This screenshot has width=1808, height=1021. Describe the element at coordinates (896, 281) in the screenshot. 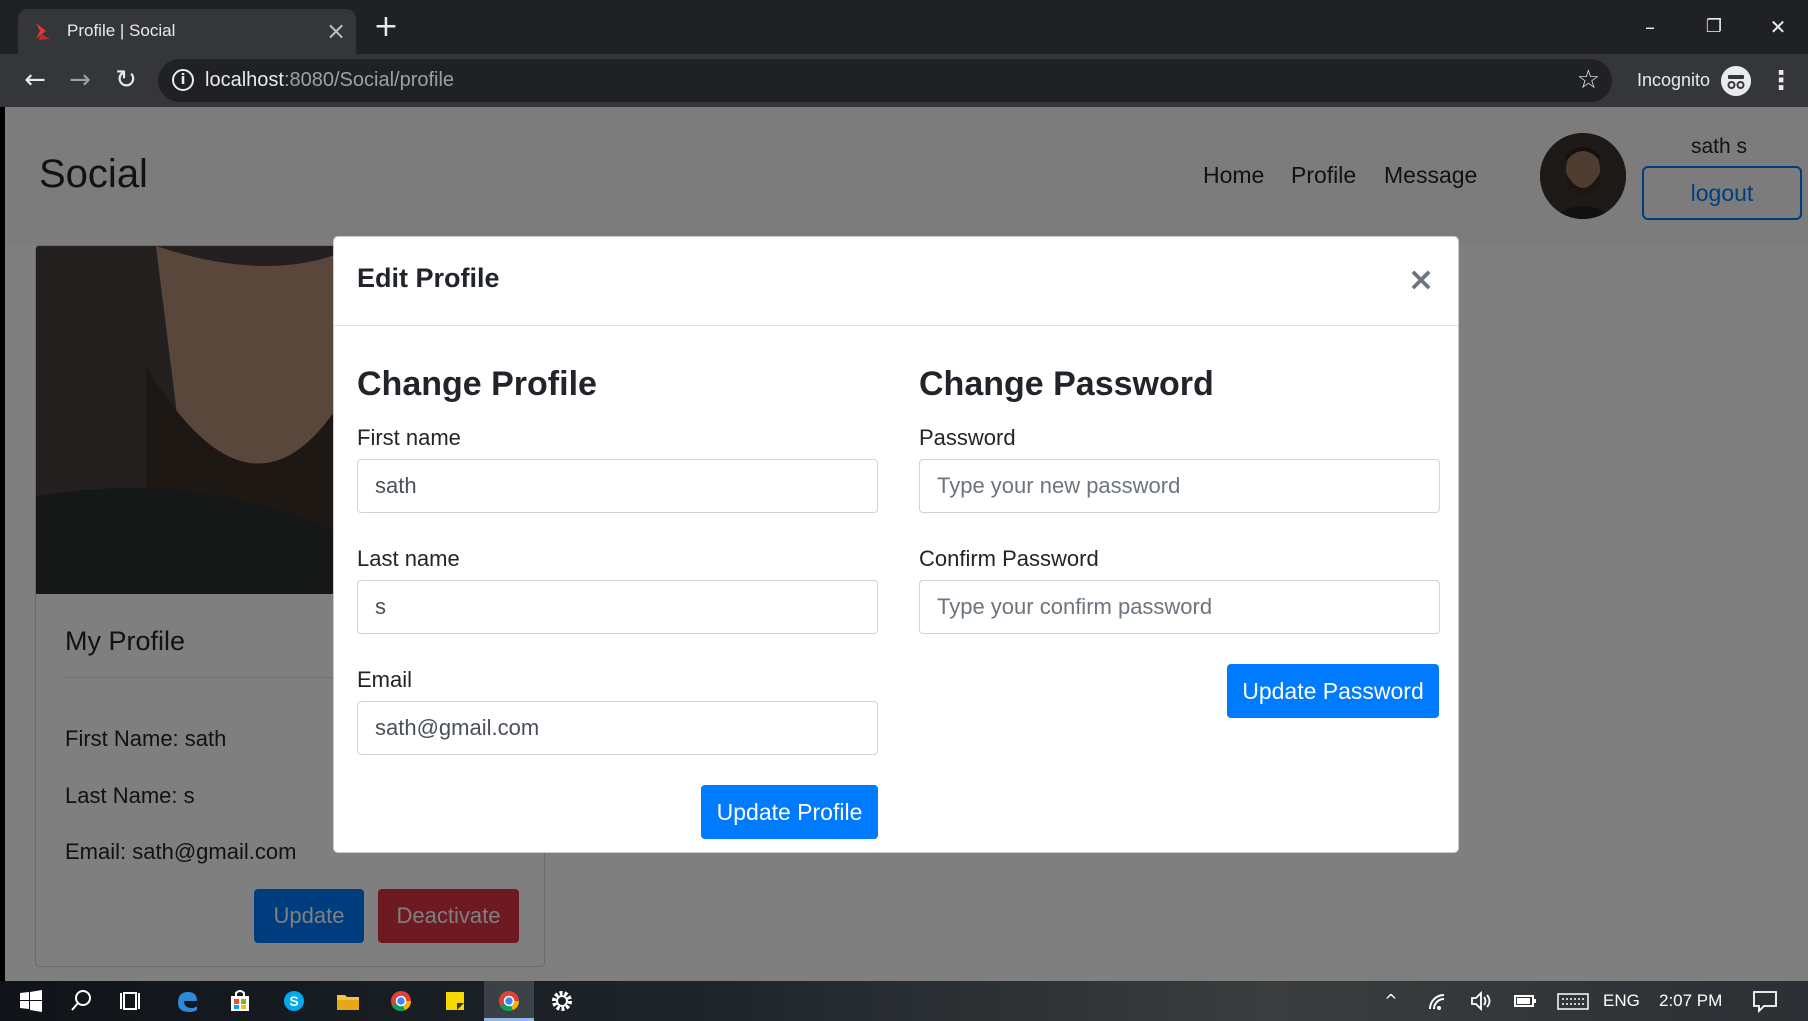

I see `modal-header: Edit Profile ×` at that location.